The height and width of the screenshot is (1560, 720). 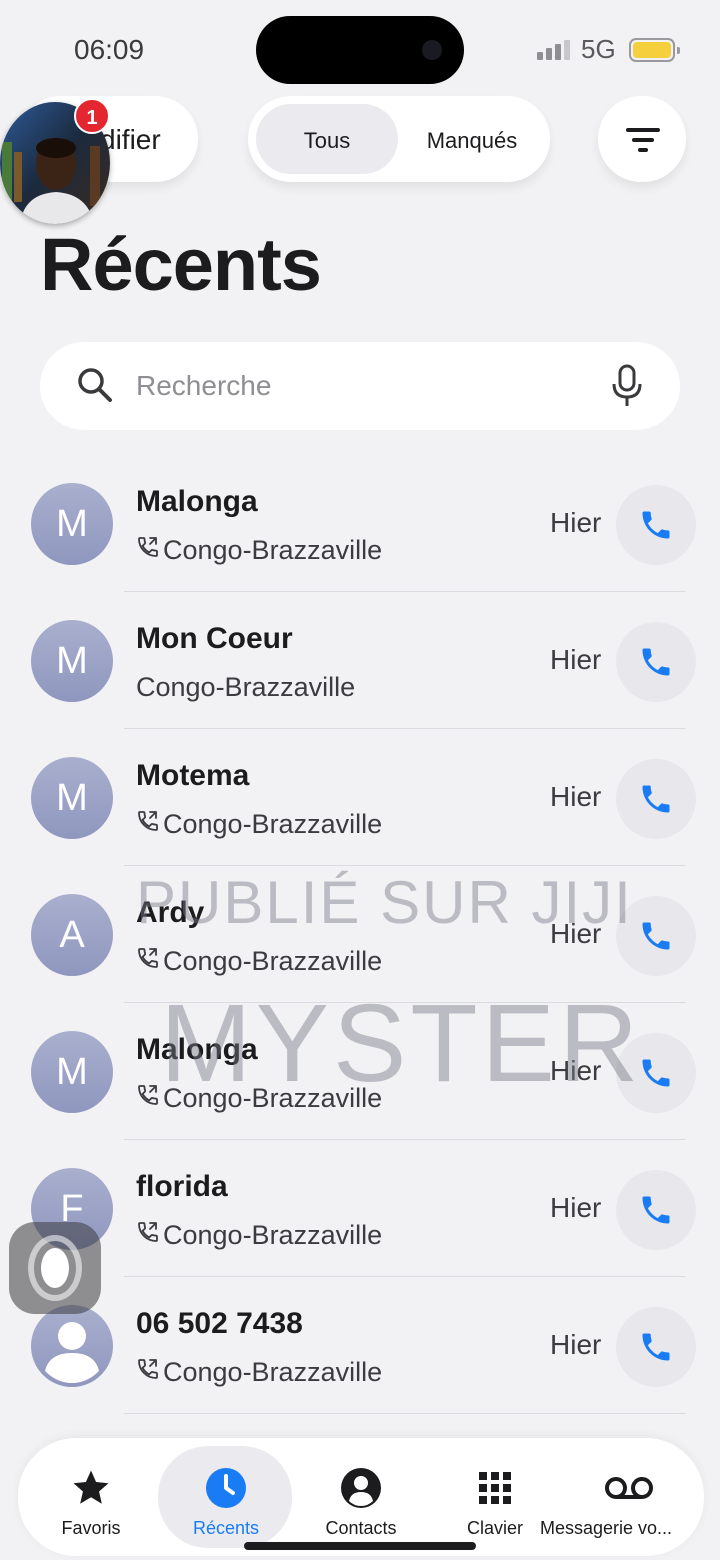 What do you see at coordinates (226, 1528) in the screenshot?
I see `tab-label-recents: Récents` at bounding box center [226, 1528].